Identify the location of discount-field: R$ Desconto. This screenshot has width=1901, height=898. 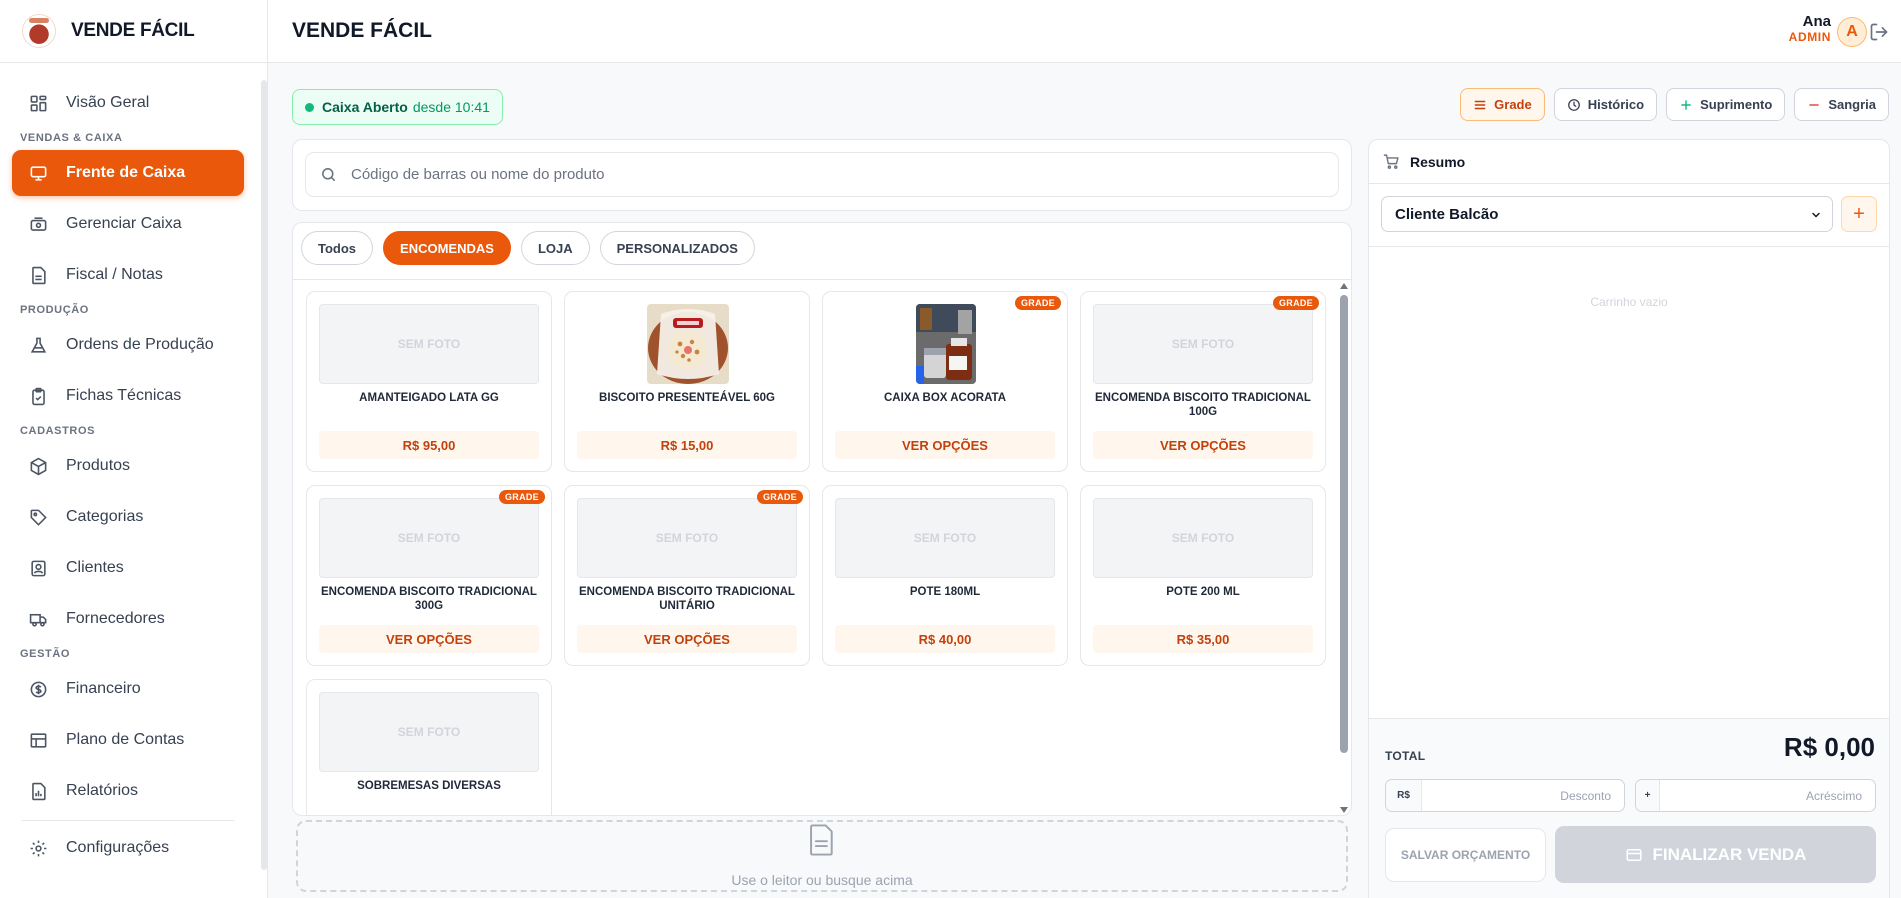
(1505, 795).